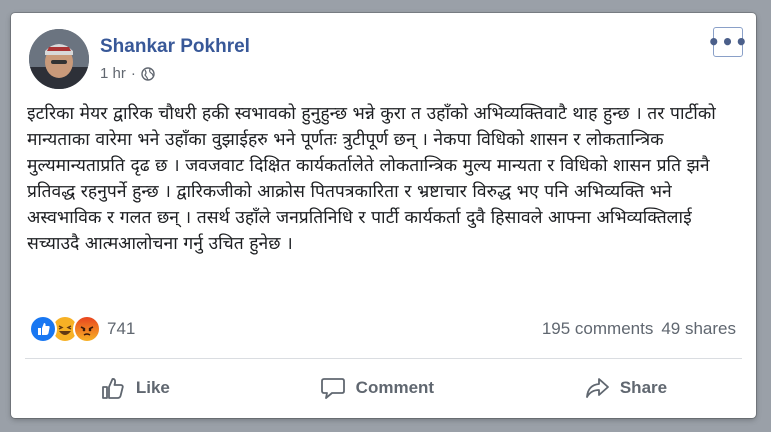 The height and width of the screenshot is (432, 771). What do you see at coordinates (175, 47) in the screenshot?
I see `author-name: Shankar Pokhrel` at bounding box center [175, 47].